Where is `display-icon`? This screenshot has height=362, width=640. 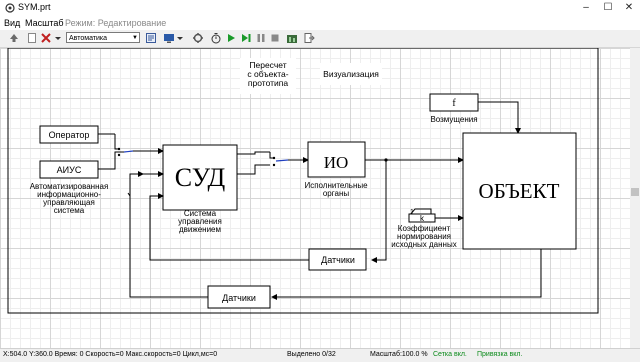
display-icon is located at coordinates (169, 38).